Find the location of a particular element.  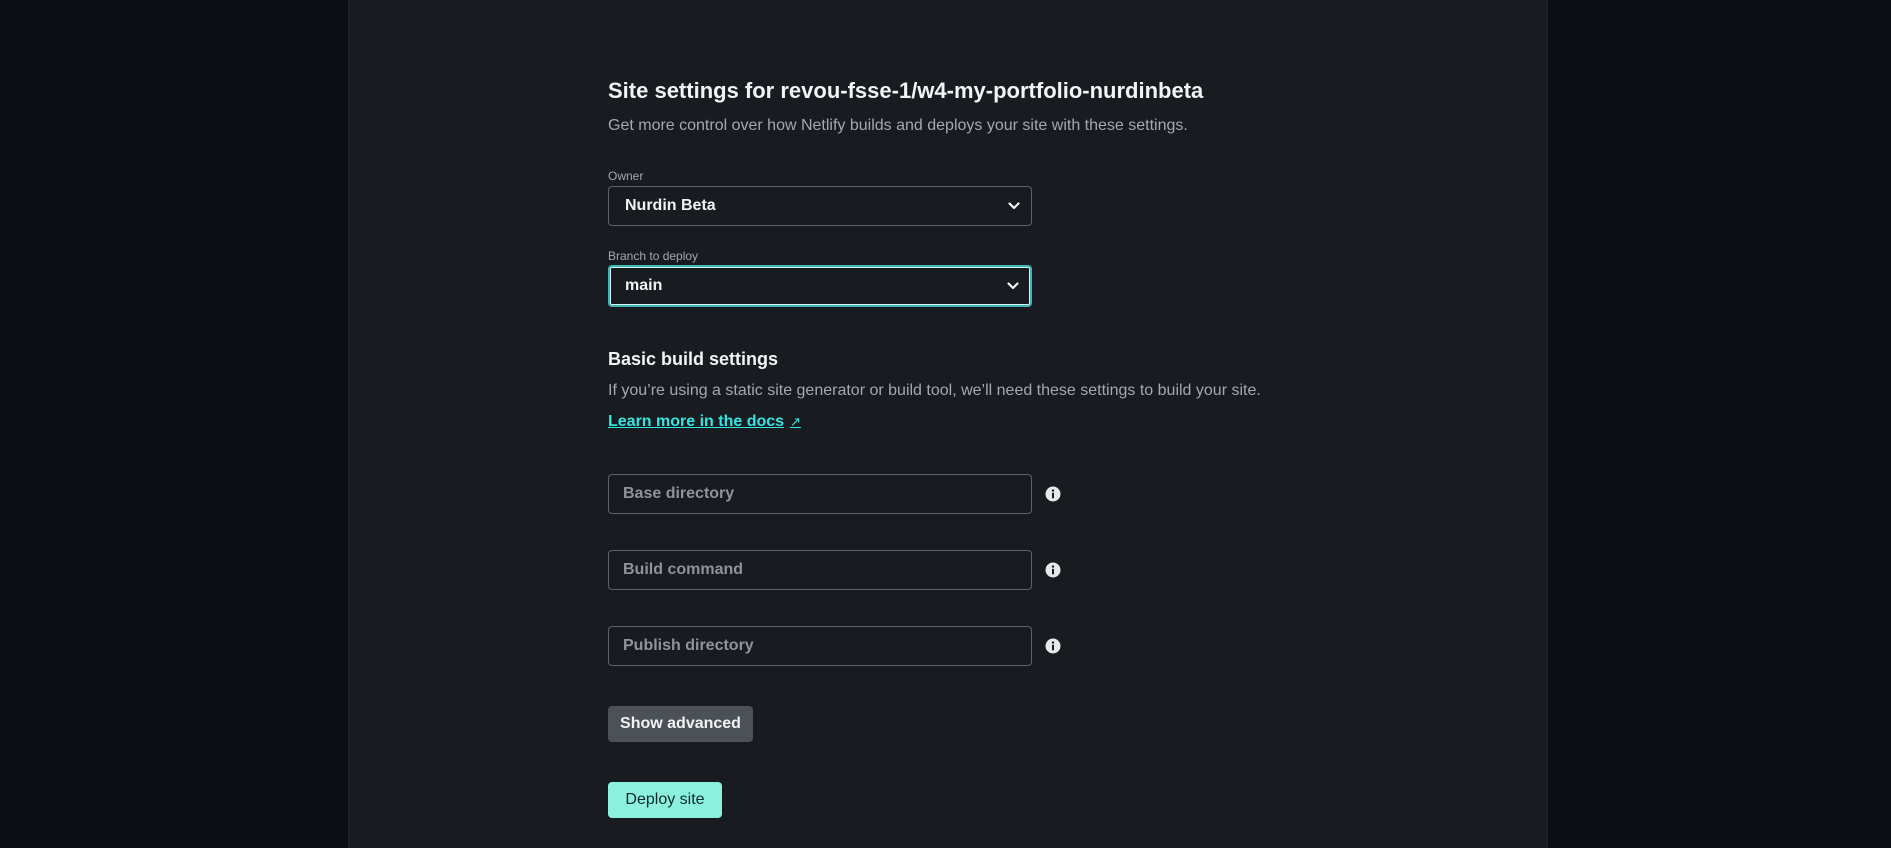

external-link-icon: ↗ is located at coordinates (795, 421).